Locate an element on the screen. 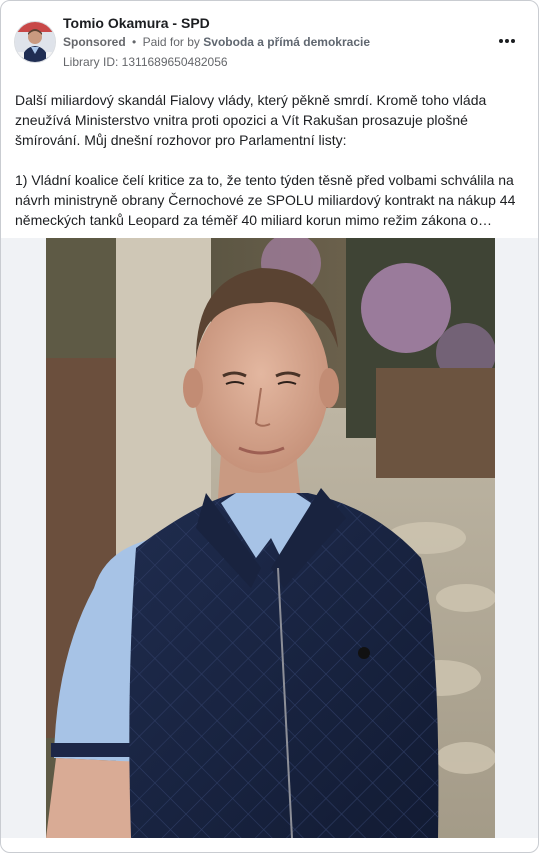 The image size is (539, 853). more-horizontal-icon is located at coordinates (501, 41).